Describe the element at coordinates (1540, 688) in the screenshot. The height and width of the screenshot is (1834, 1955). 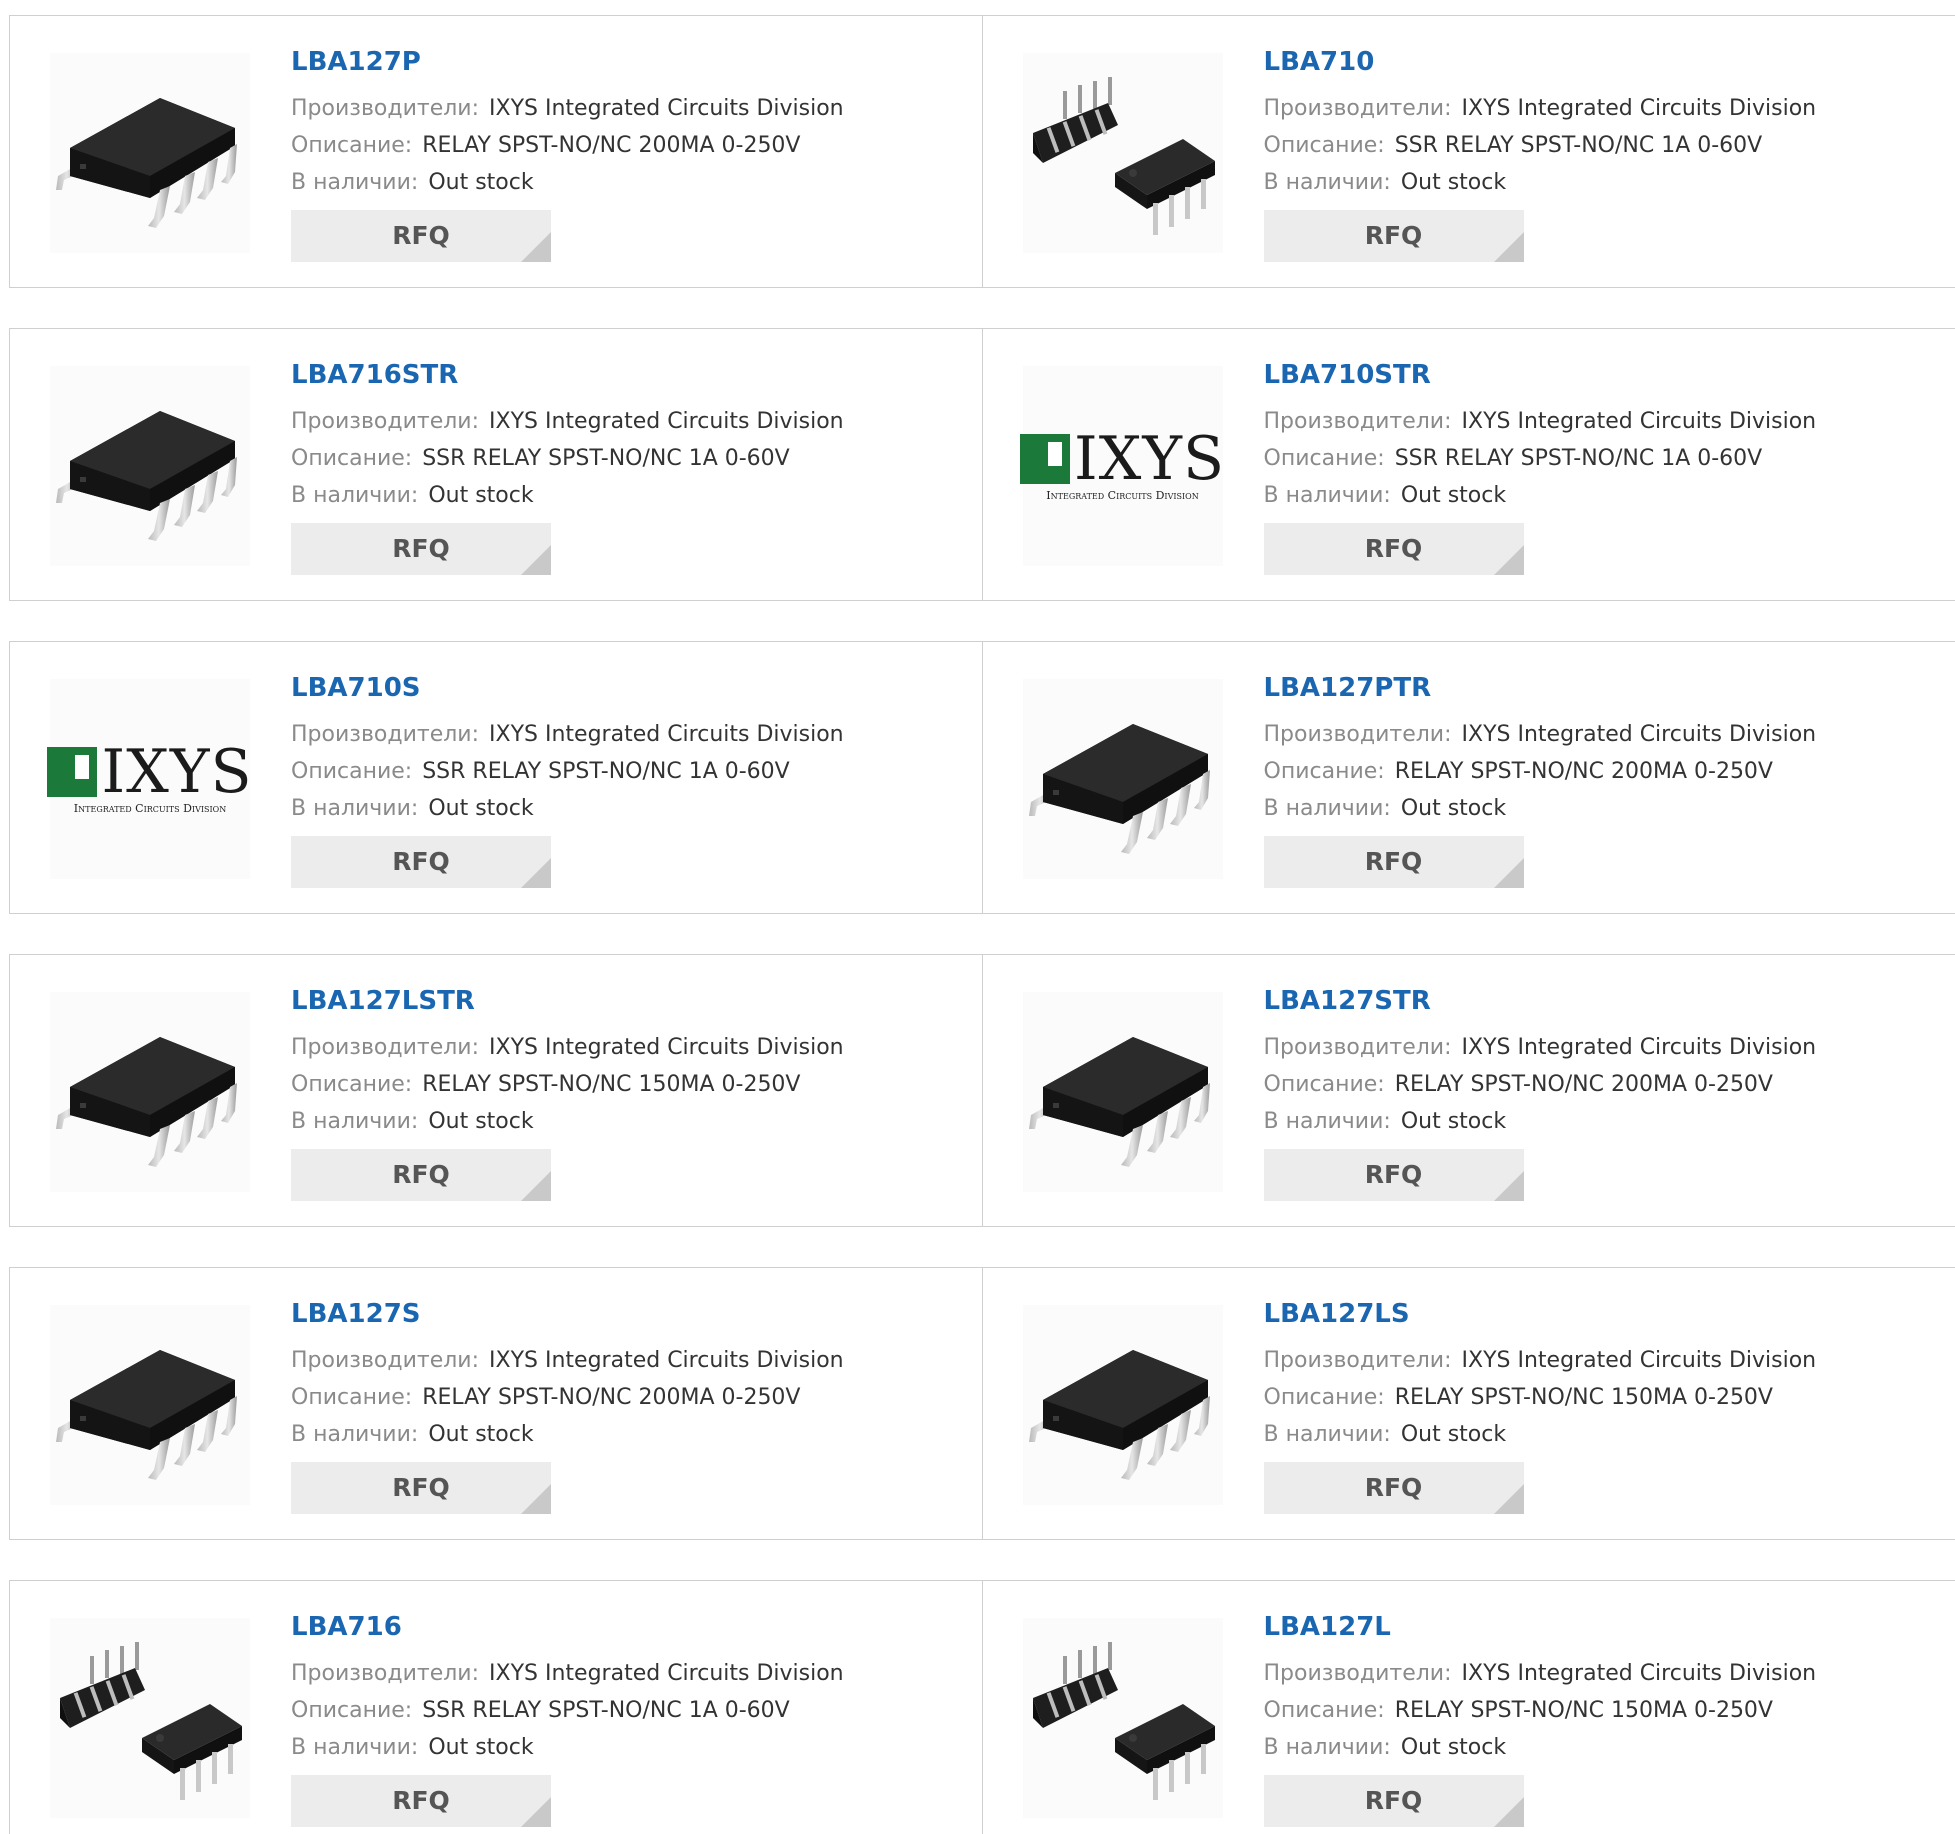
I see `product-part-number-link: LBA127PTR` at that location.